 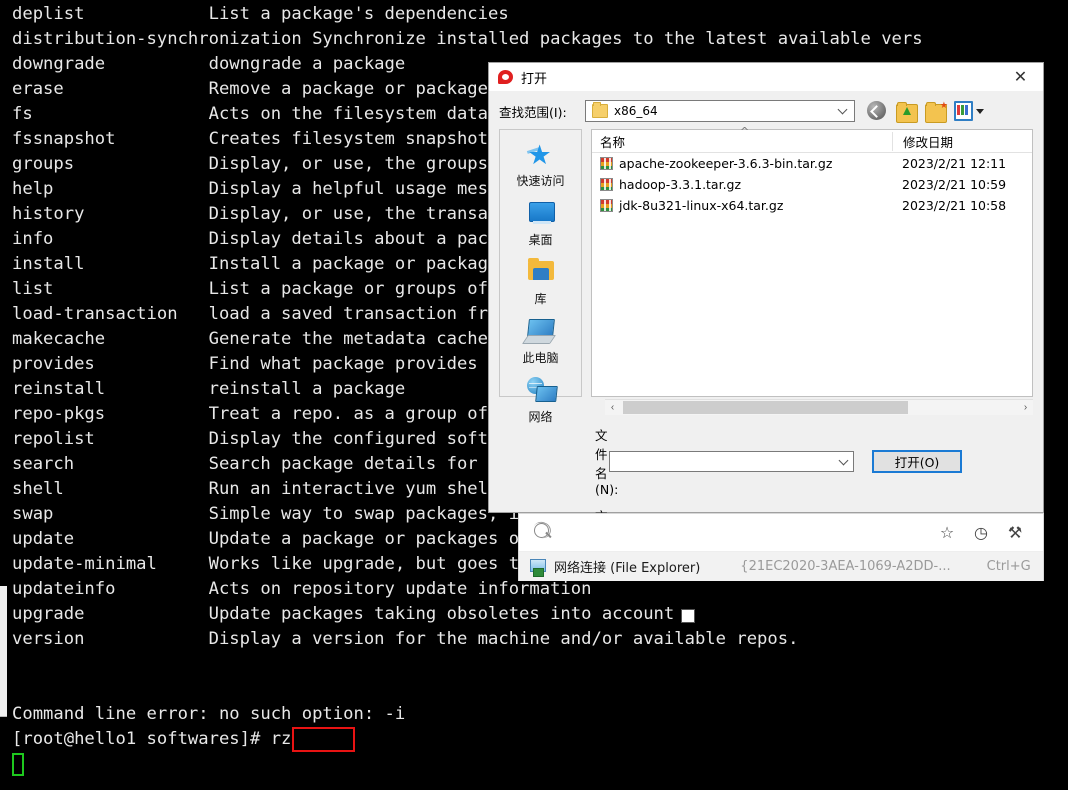 What do you see at coordinates (954, 184) in the screenshot?
I see `file-date-cell: 2023/2/21 10:59` at bounding box center [954, 184].